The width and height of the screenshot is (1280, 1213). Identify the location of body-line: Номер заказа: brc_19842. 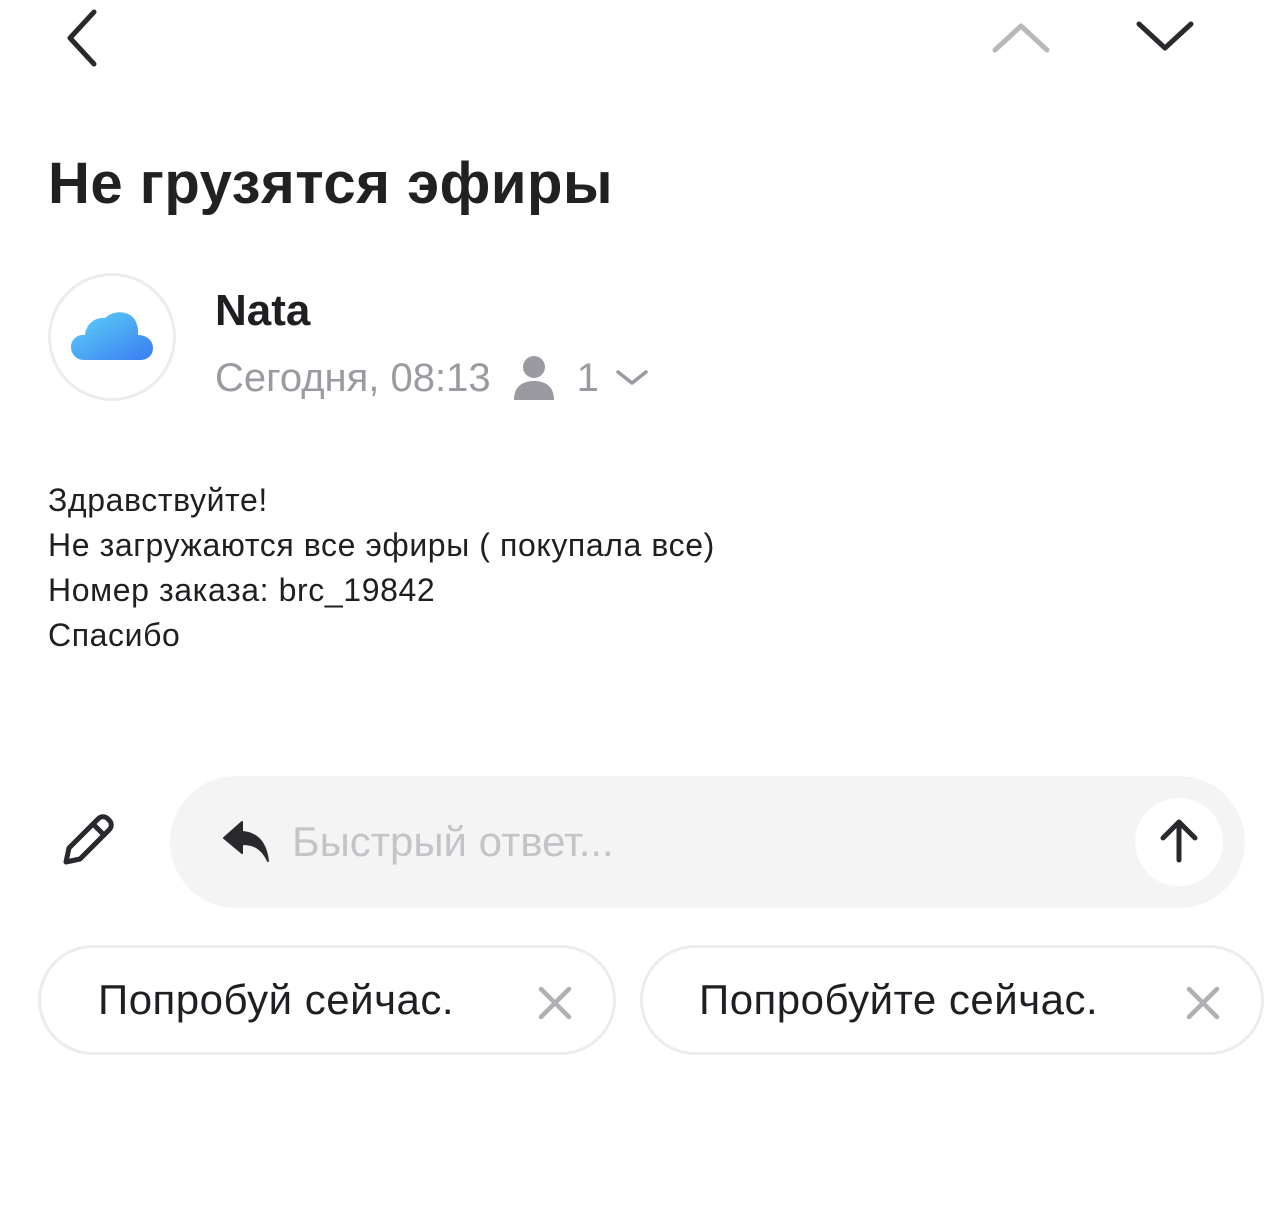
(242, 590).